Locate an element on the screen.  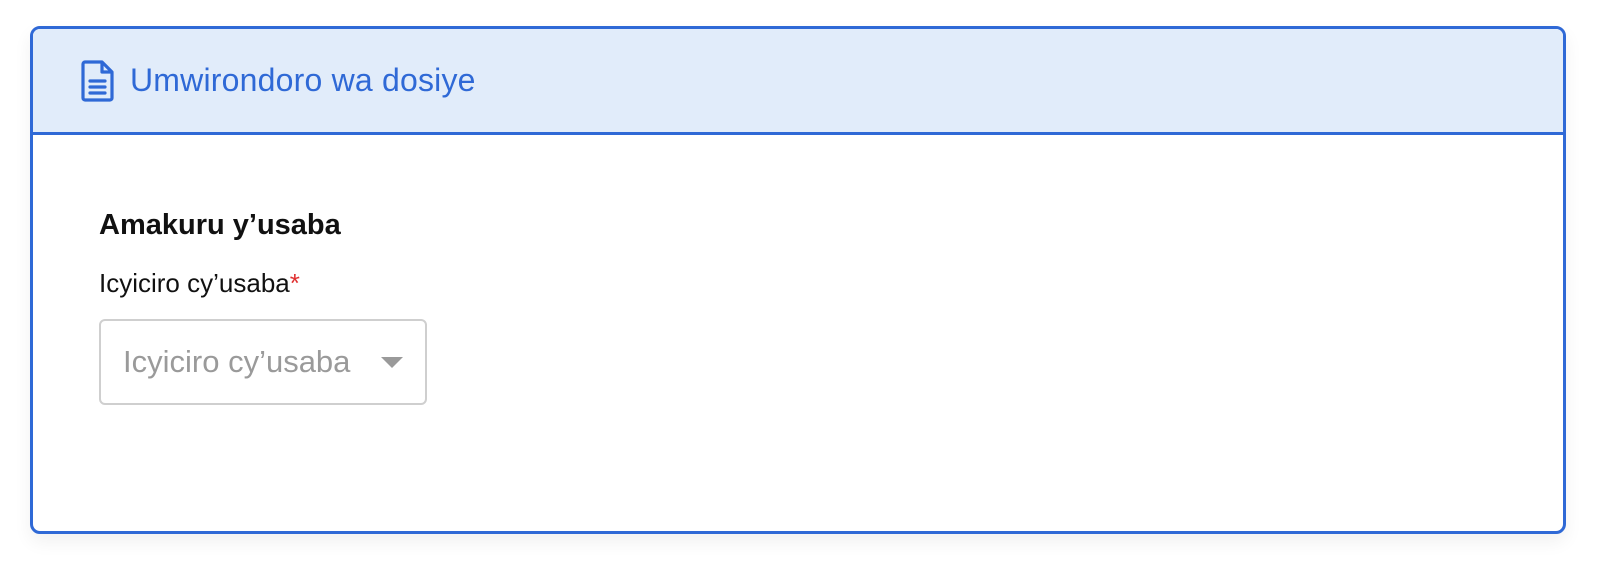
field-label-text: Icyiciro cy’usaba is located at coordinates (194, 283).